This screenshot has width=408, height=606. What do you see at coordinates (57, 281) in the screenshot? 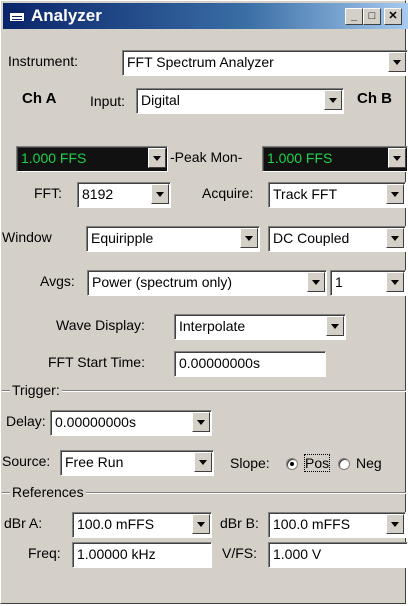
I see `avgs-label: Avgs:` at bounding box center [57, 281].